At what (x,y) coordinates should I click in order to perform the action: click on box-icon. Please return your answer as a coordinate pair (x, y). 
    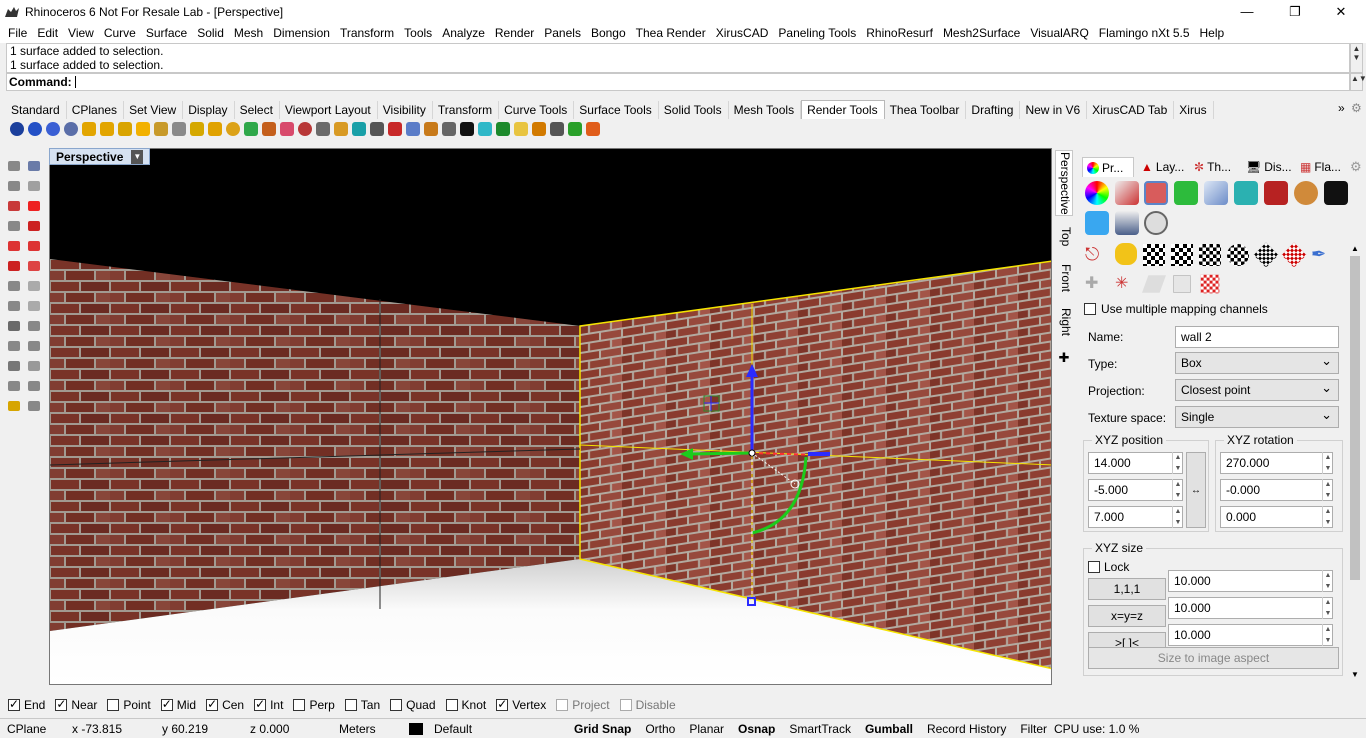
    Looking at the image, I should click on (34, 286).